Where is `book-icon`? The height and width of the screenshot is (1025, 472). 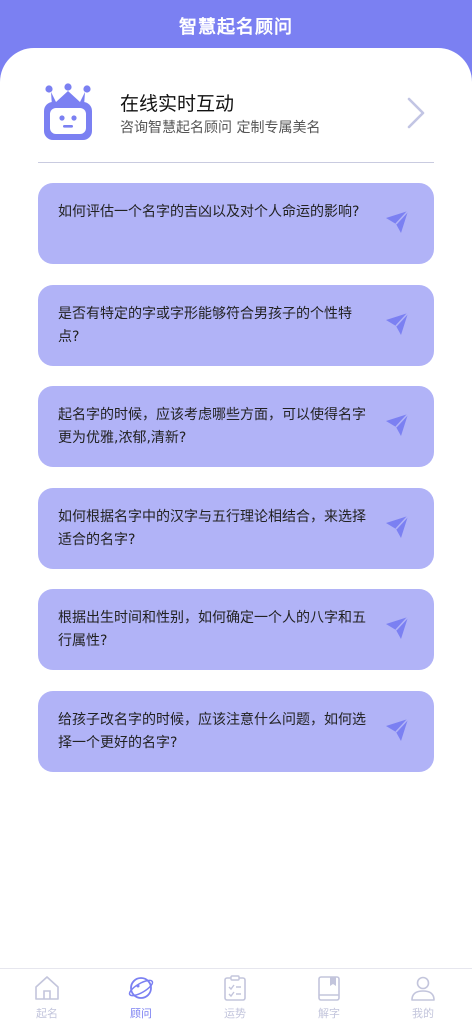
book-icon is located at coordinates (329, 988).